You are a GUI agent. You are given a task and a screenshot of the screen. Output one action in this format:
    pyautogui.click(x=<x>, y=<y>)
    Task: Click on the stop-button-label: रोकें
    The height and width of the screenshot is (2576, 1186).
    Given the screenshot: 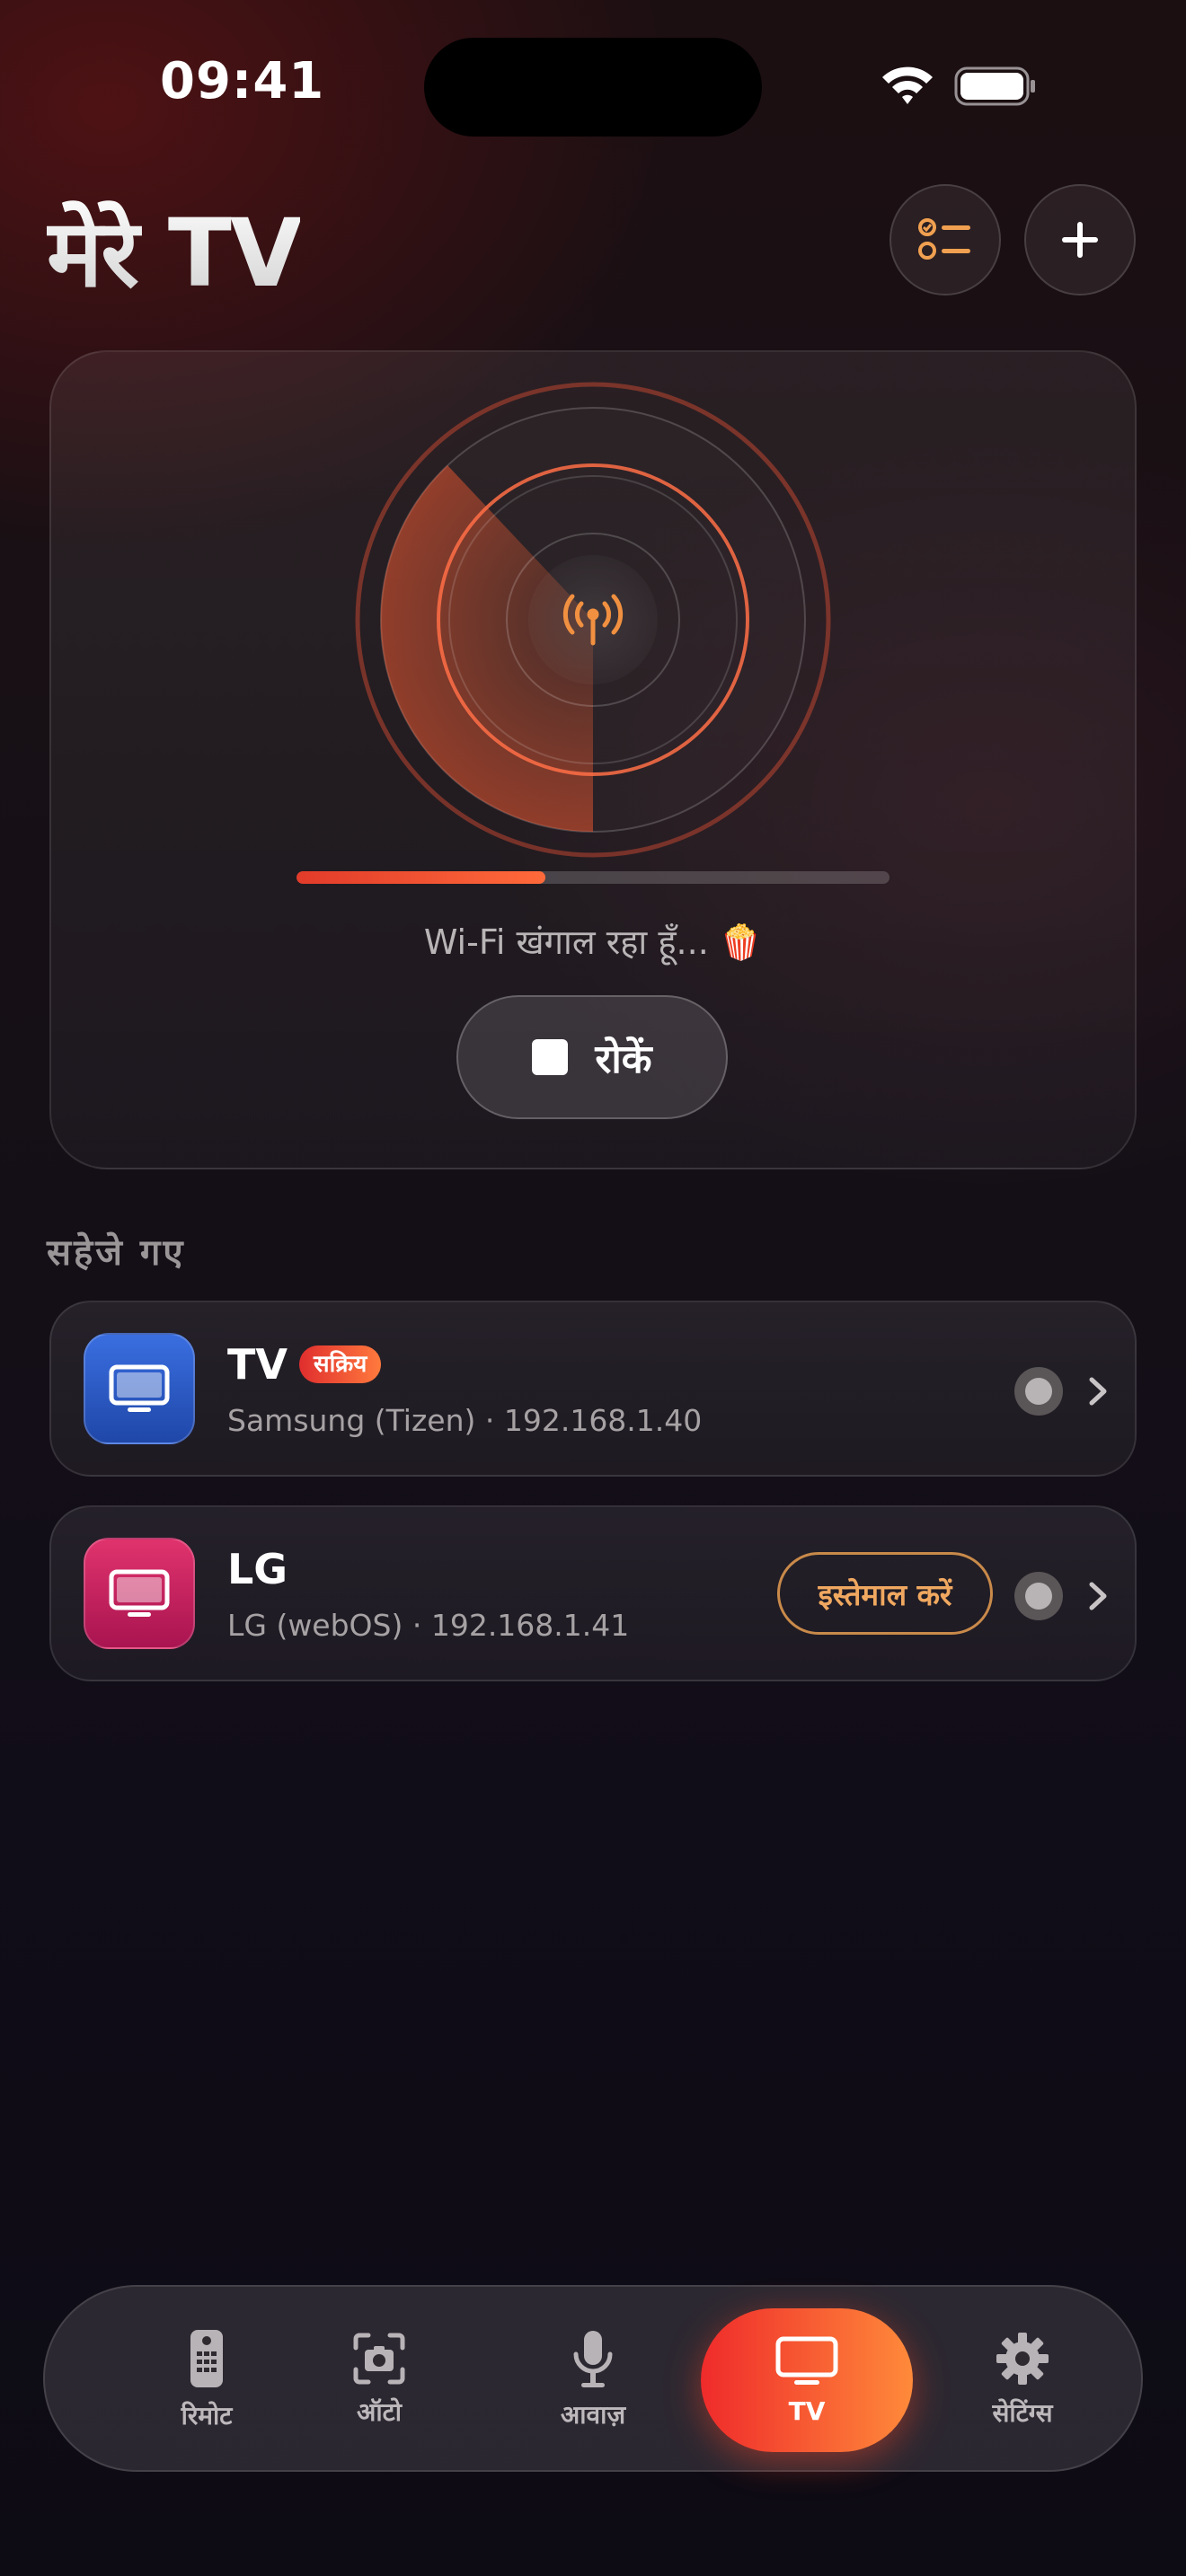 What is the action you would take?
    pyautogui.click(x=623, y=1059)
    